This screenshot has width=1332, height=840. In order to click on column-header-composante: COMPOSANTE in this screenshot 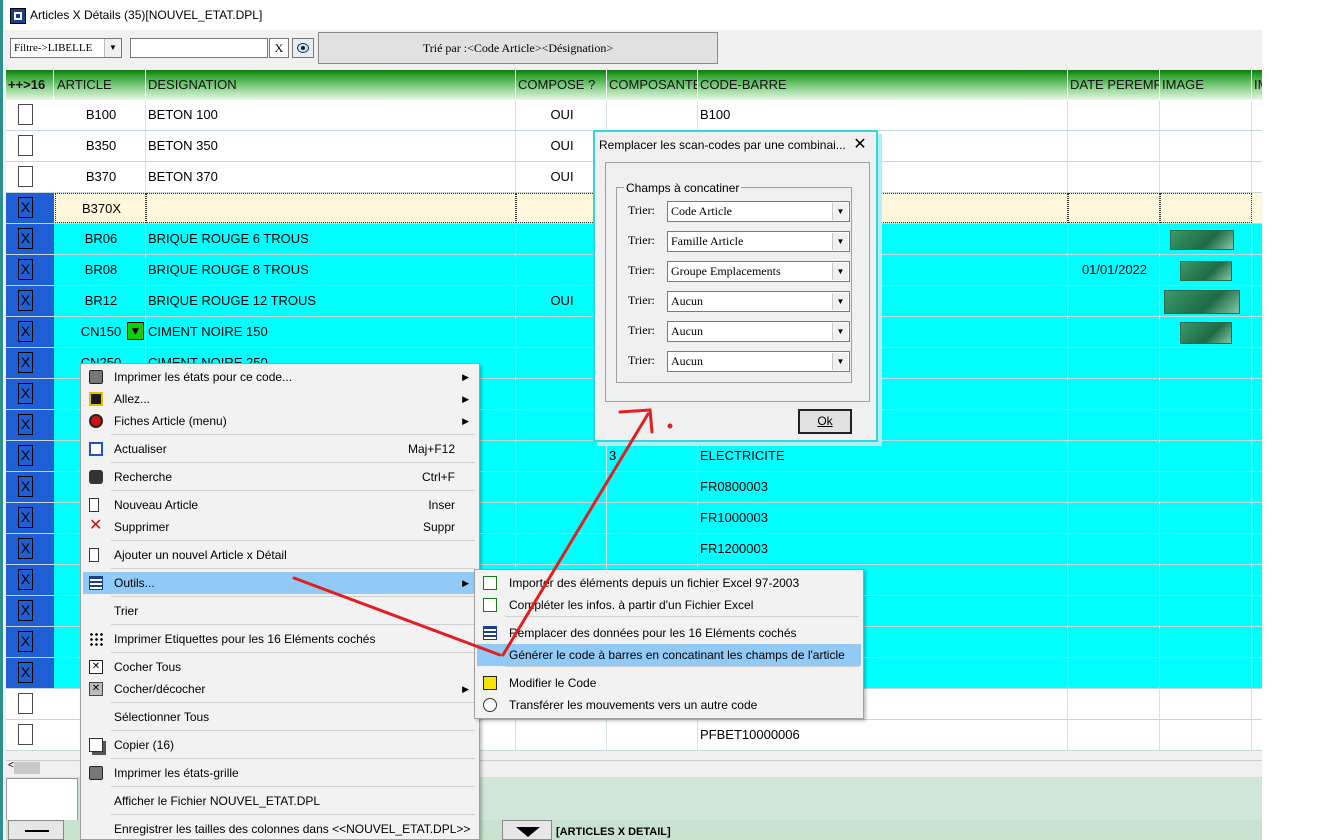, I will do `click(652, 85)`.